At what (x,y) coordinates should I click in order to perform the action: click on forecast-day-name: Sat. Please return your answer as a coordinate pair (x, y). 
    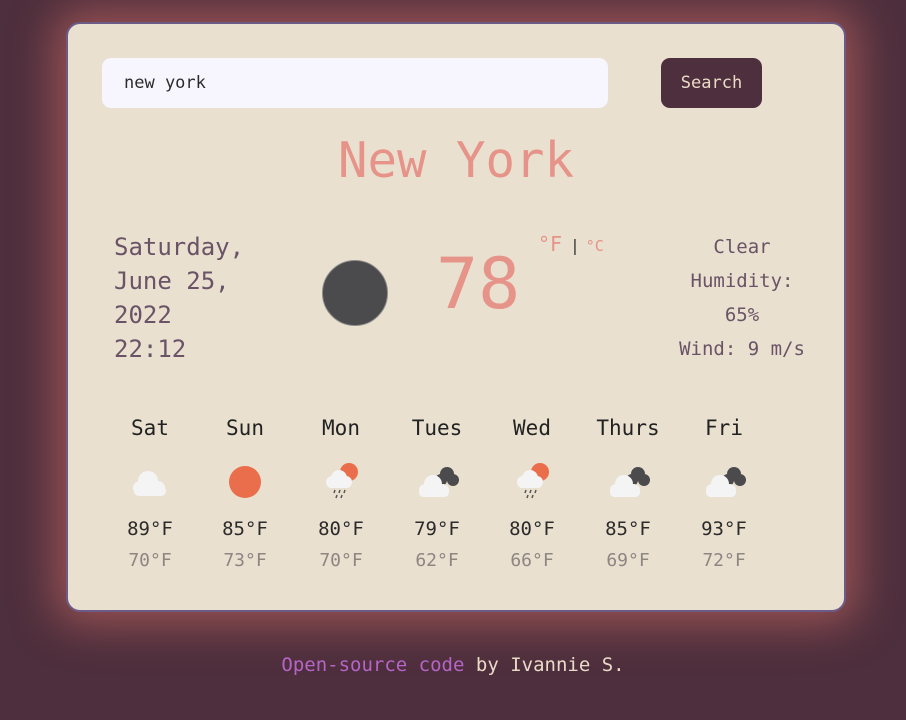
    Looking at the image, I should click on (150, 428).